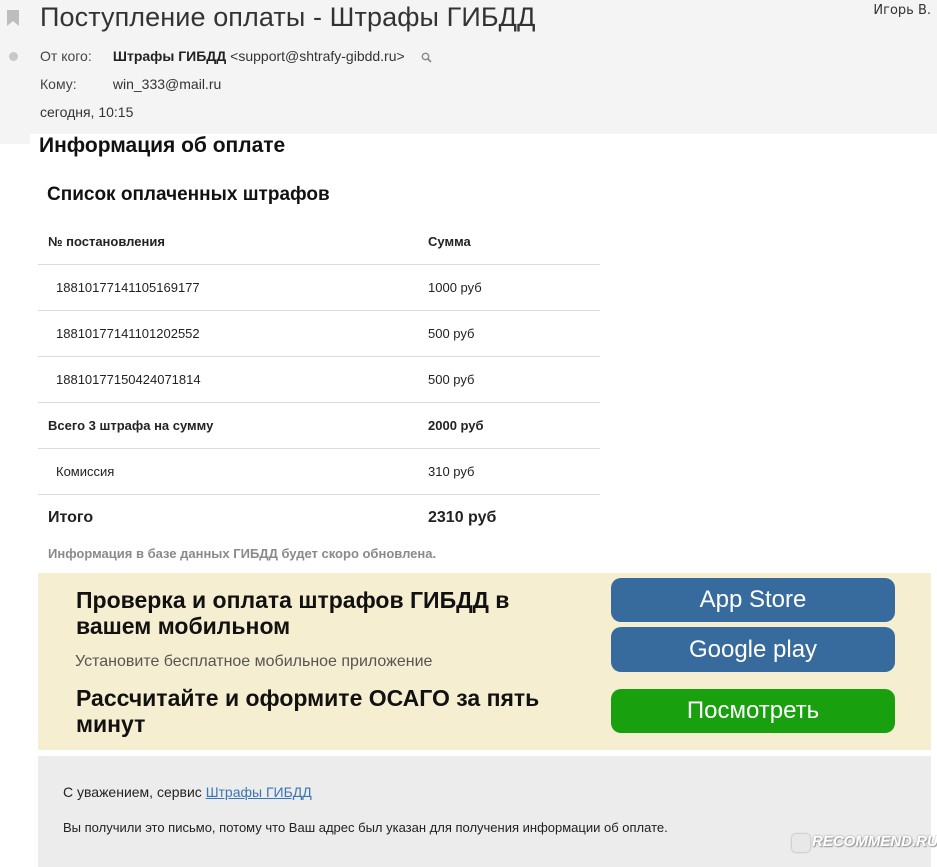 Image resolution: width=937 pixels, height=867 pixels. Describe the element at coordinates (317, 56) in the screenshot. I see `sender-email: <support@shtrafy-gibdd.ru>` at that location.